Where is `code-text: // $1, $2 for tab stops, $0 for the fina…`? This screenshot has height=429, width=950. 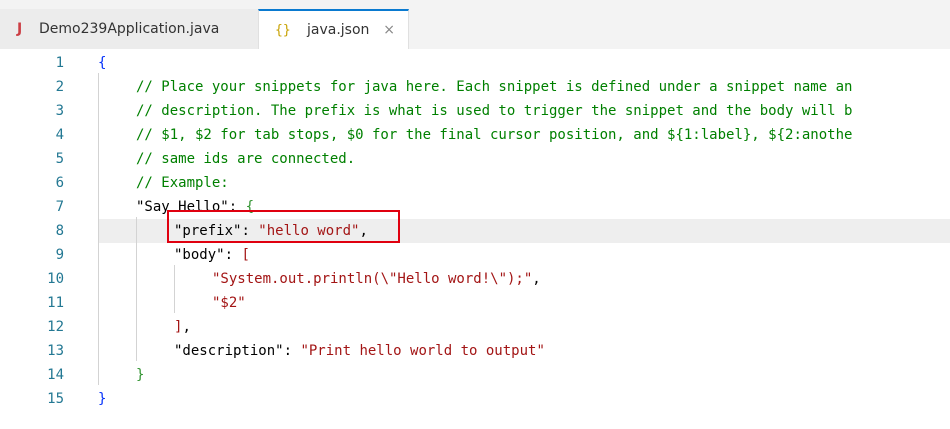 code-text: // $1, $2 for tab stops, $0 for the fina… is located at coordinates (494, 135).